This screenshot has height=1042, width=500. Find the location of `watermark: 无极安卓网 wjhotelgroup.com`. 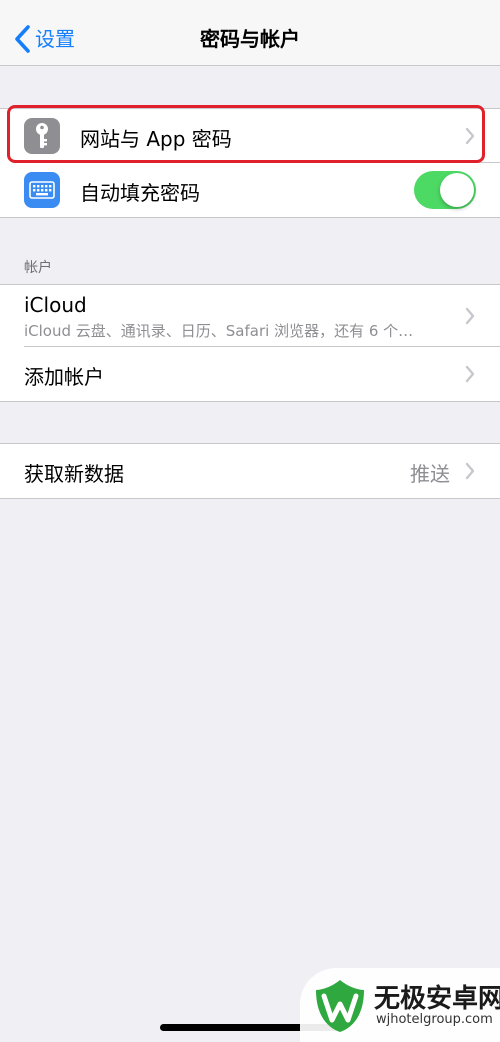

watermark: 无极安卓网 wjhotelgroup.com is located at coordinates (400, 1005).